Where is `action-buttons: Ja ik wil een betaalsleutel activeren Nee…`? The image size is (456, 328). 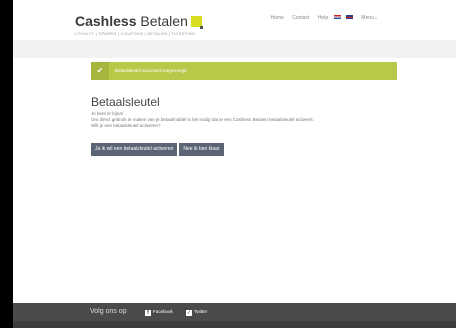
action-buttons: Ja ik wil een betaalsleutel activeren Nee… is located at coordinates (157, 152).